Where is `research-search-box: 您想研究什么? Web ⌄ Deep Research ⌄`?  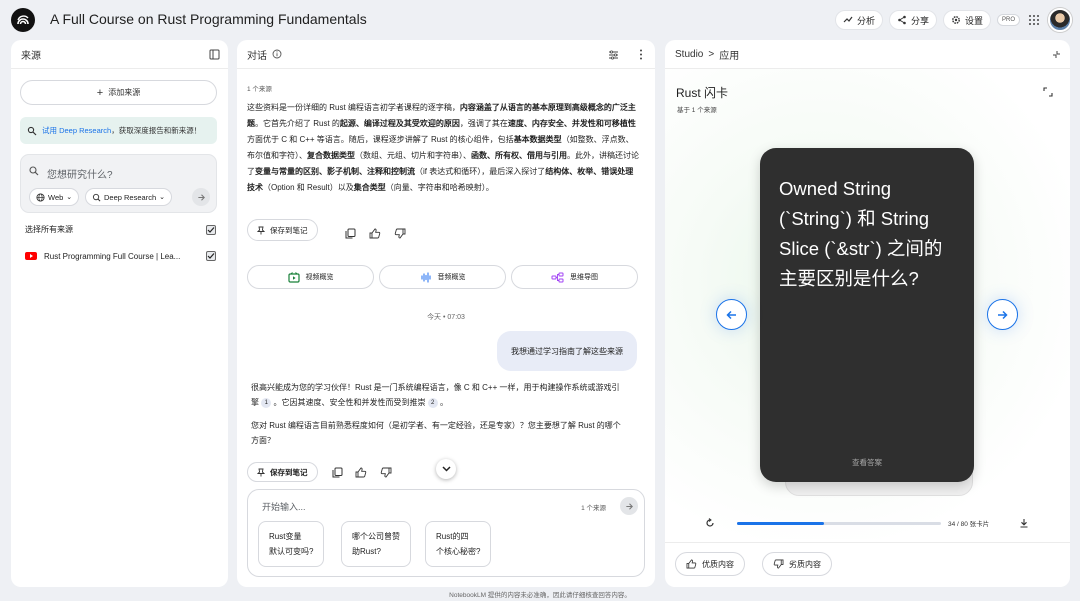
research-search-box: 您想研究什么? Web ⌄ Deep Research ⌄ is located at coordinates (118, 183).